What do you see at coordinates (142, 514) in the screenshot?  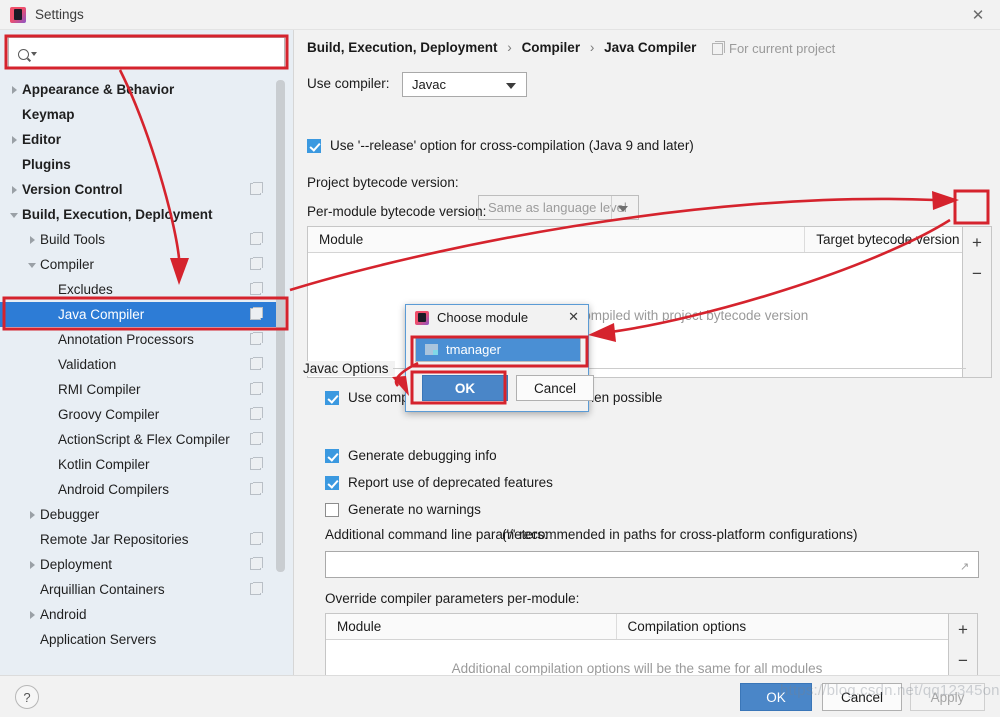 I see `sidebar-item-debugger: Debugger` at bounding box center [142, 514].